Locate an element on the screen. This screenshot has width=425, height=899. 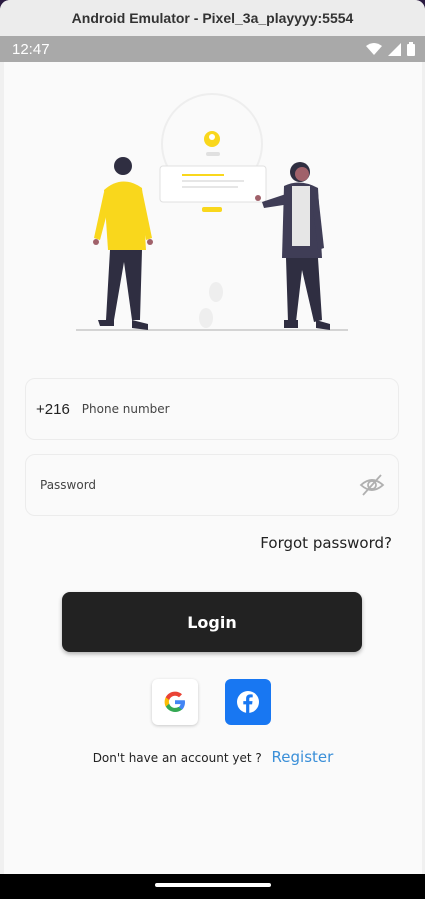
register-prompt: Don't have an account yet ? is located at coordinates (177, 758).